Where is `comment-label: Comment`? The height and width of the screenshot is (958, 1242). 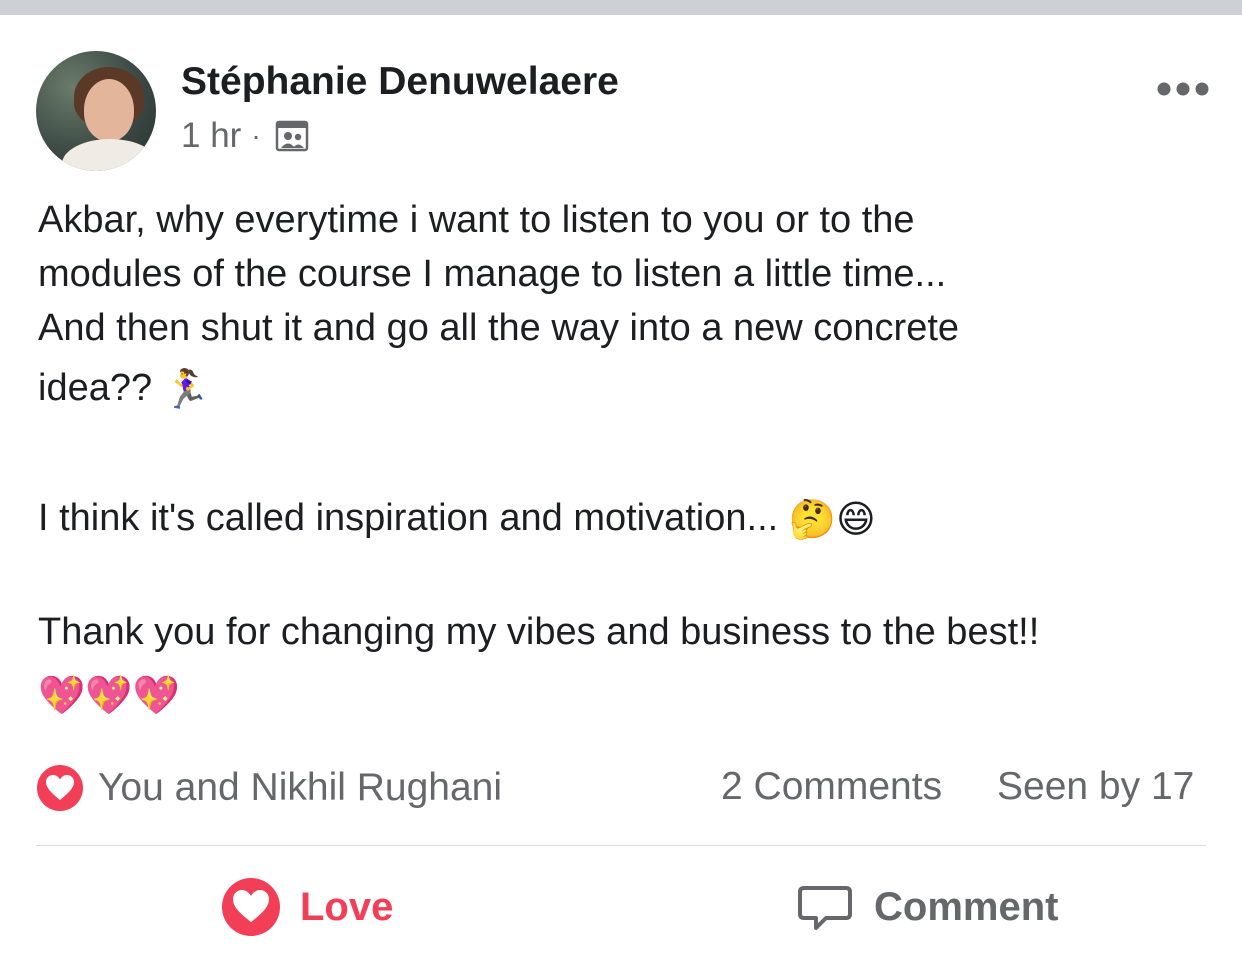 comment-label: Comment is located at coordinates (966, 906).